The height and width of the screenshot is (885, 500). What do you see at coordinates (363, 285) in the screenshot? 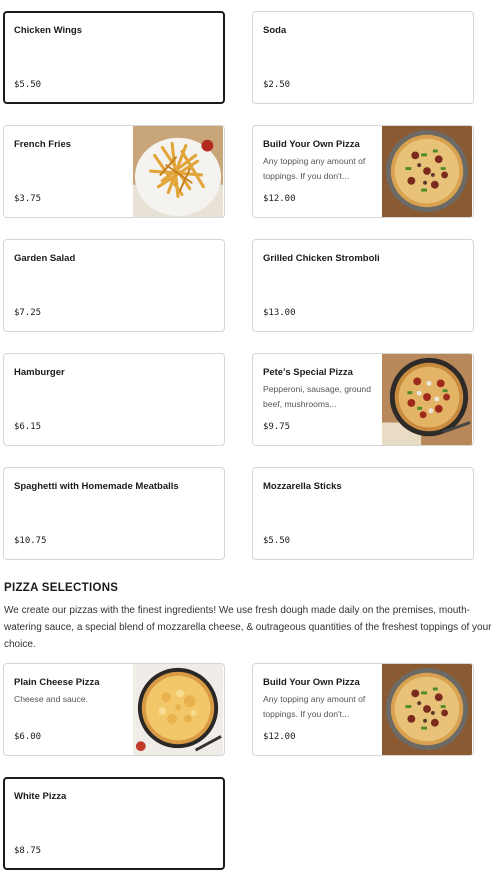
I see `menu-item-grilled-chicken-stromboli: Grilled Chicken Stromboli $13.00` at bounding box center [363, 285].